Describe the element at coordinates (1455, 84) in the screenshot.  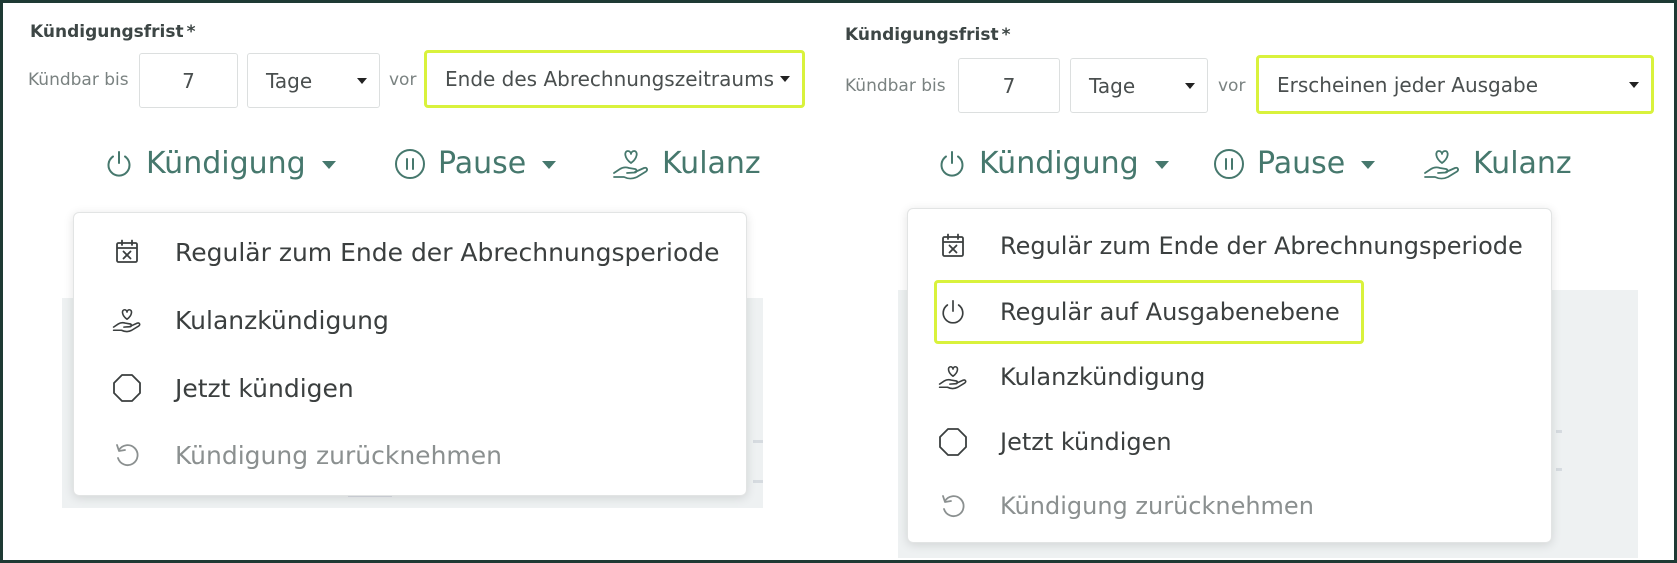
I see `reference-point-select: Erscheinen jeder Ausgabe` at that location.